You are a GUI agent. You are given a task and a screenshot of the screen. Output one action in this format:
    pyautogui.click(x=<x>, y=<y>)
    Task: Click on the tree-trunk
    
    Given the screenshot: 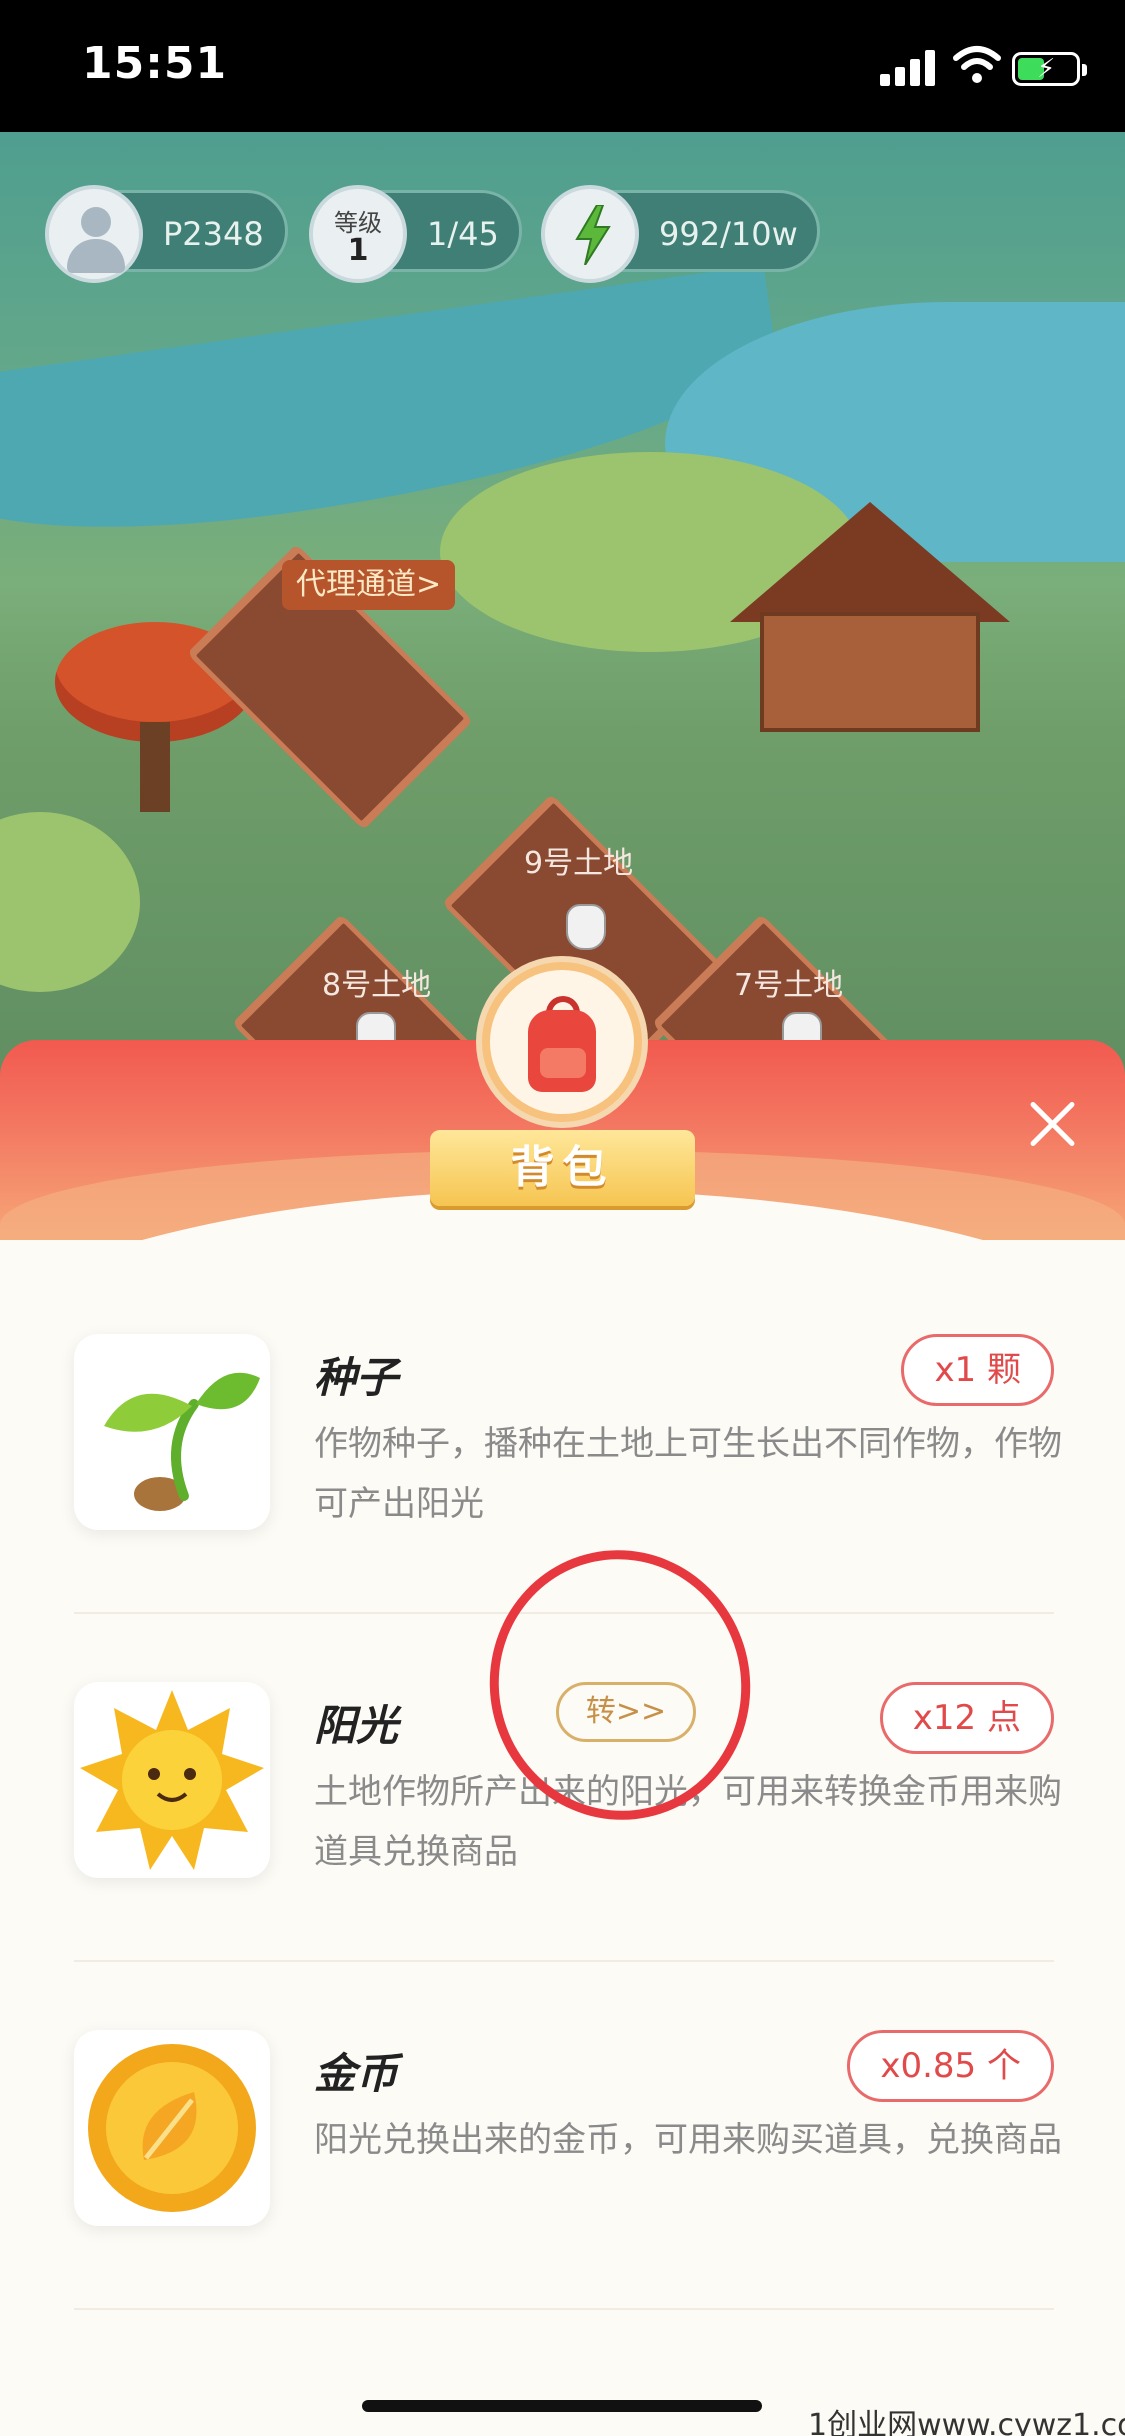 What is the action you would take?
    pyautogui.click(x=155, y=767)
    